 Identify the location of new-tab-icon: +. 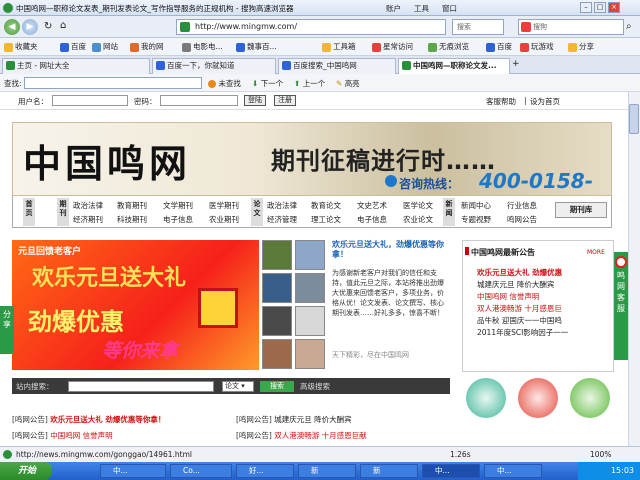
(516, 64).